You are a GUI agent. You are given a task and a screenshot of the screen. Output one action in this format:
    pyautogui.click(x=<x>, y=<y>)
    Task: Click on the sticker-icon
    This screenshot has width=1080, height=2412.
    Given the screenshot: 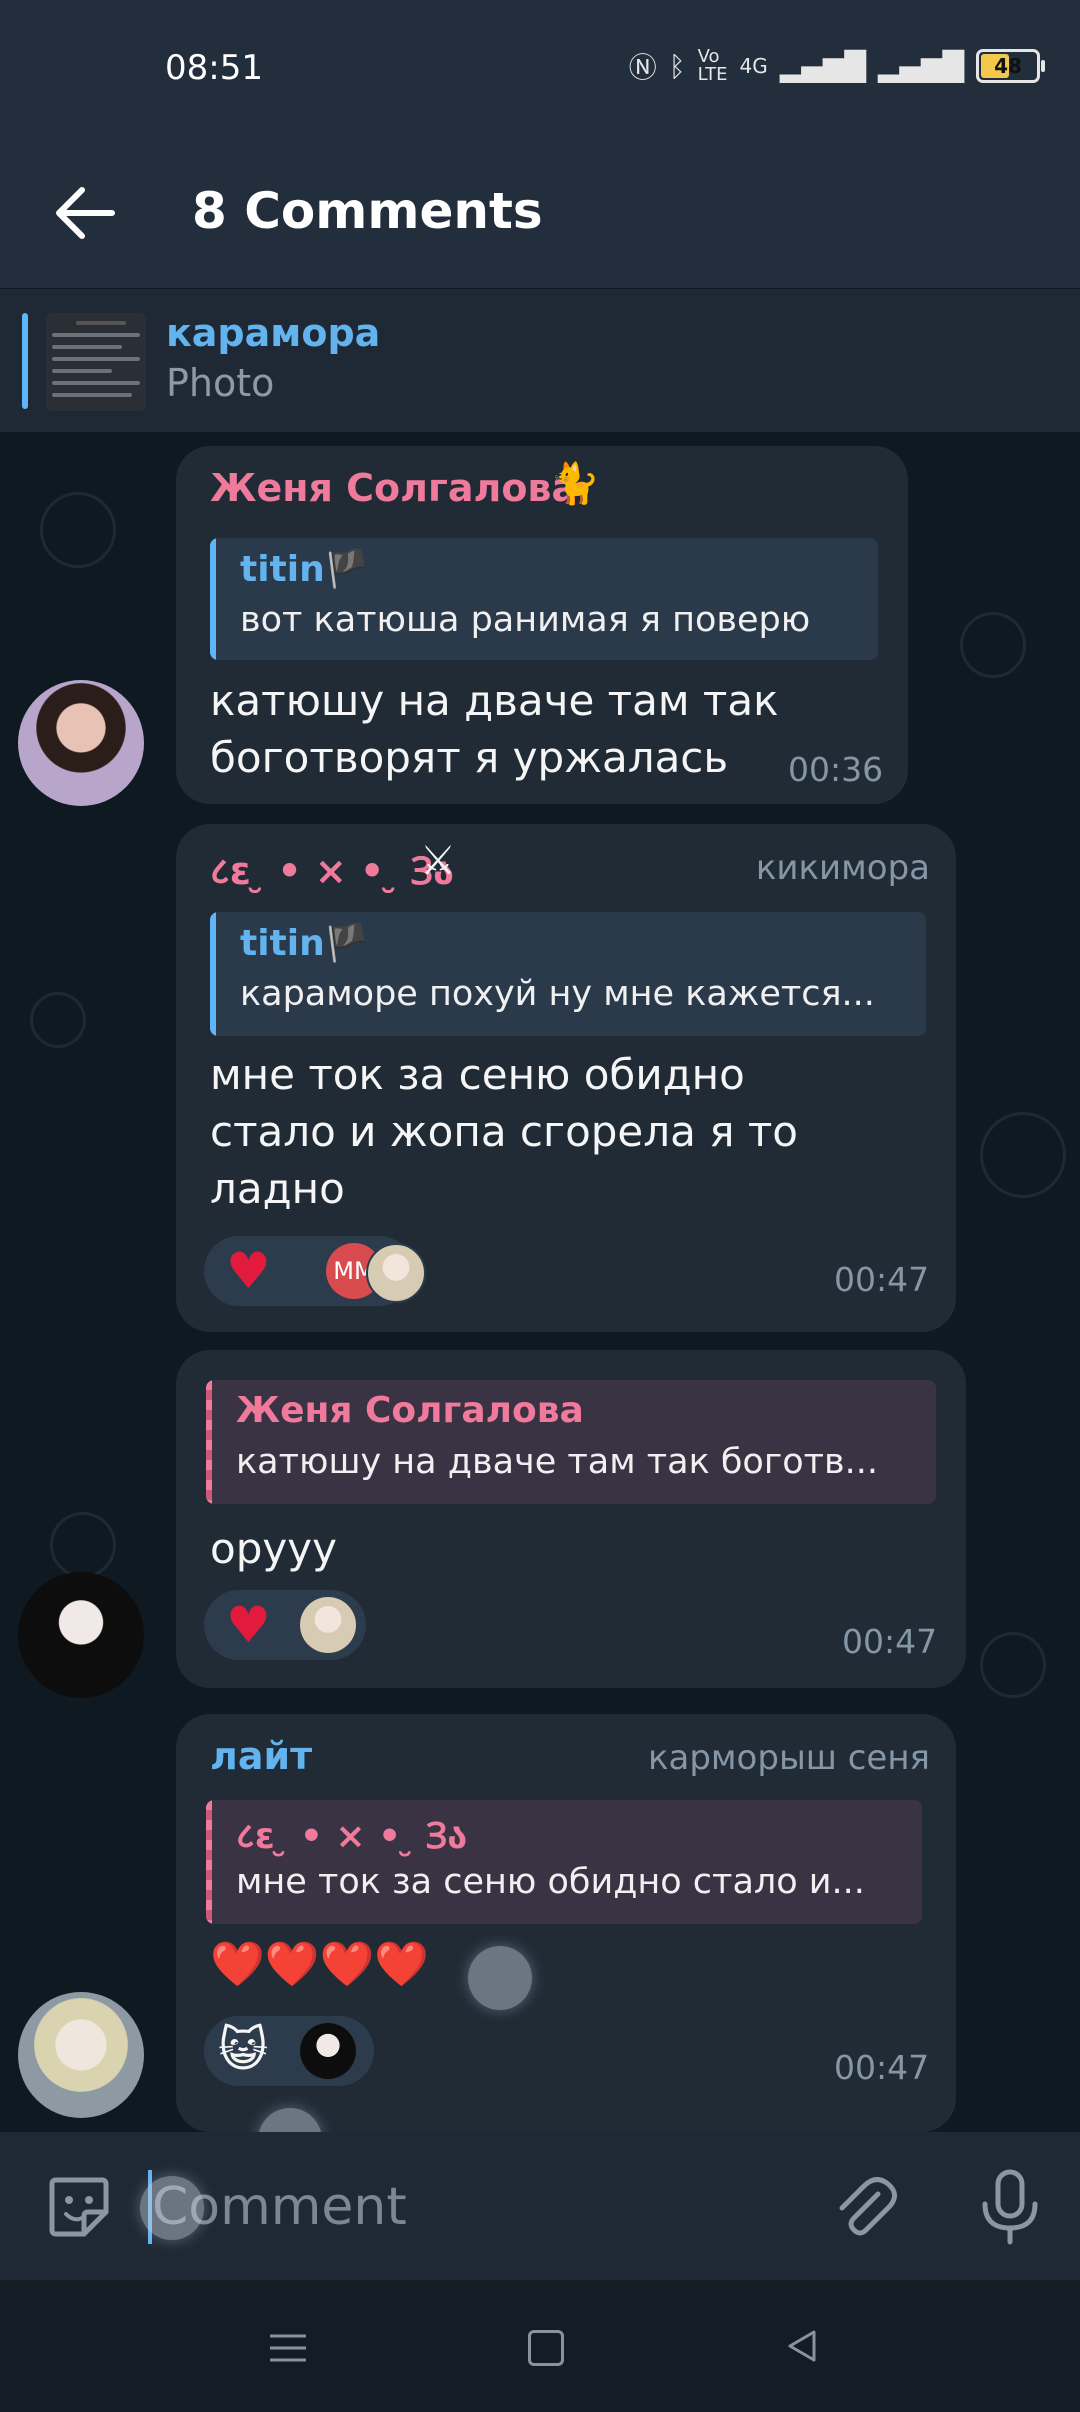 What is the action you would take?
    pyautogui.click(x=79, y=2207)
    